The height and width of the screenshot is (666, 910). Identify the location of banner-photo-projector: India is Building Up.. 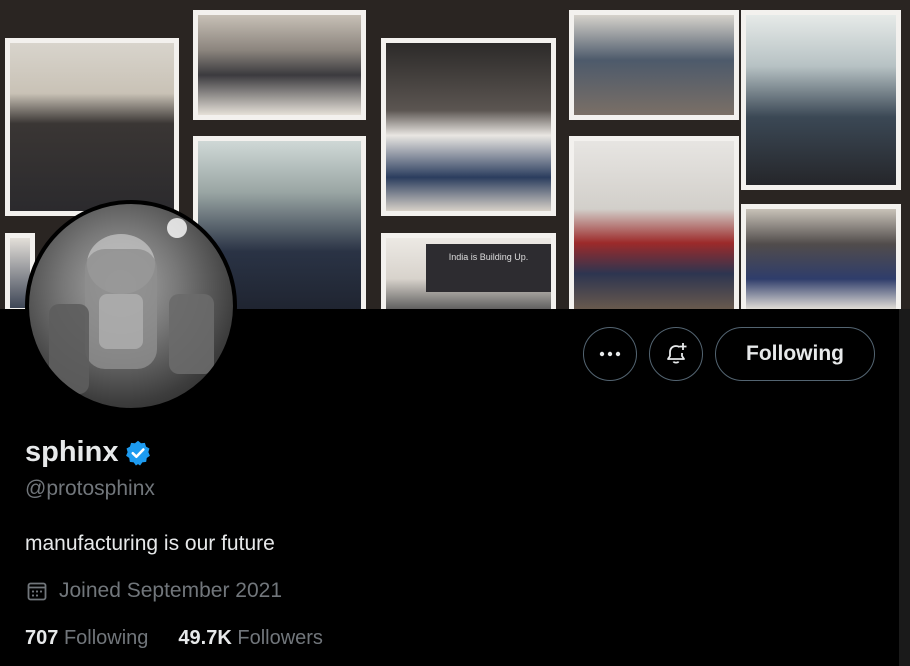
(468, 271).